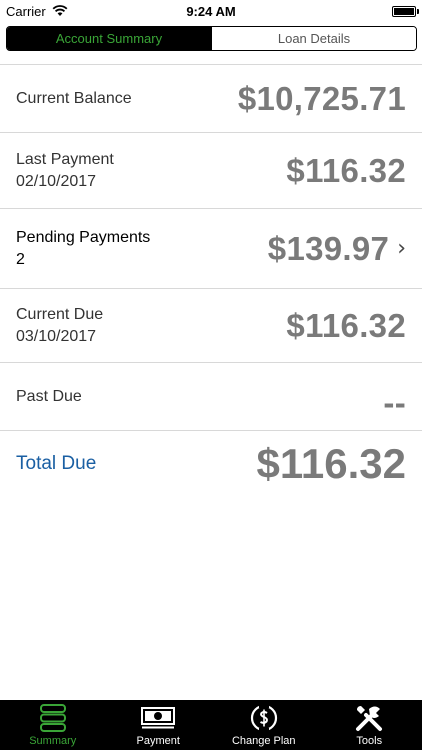 This screenshot has height=750, width=422. What do you see at coordinates (211, 464) in the screenshot?
I see `row-total-due: Total Due $116.32` at bounding box center [211, 464].